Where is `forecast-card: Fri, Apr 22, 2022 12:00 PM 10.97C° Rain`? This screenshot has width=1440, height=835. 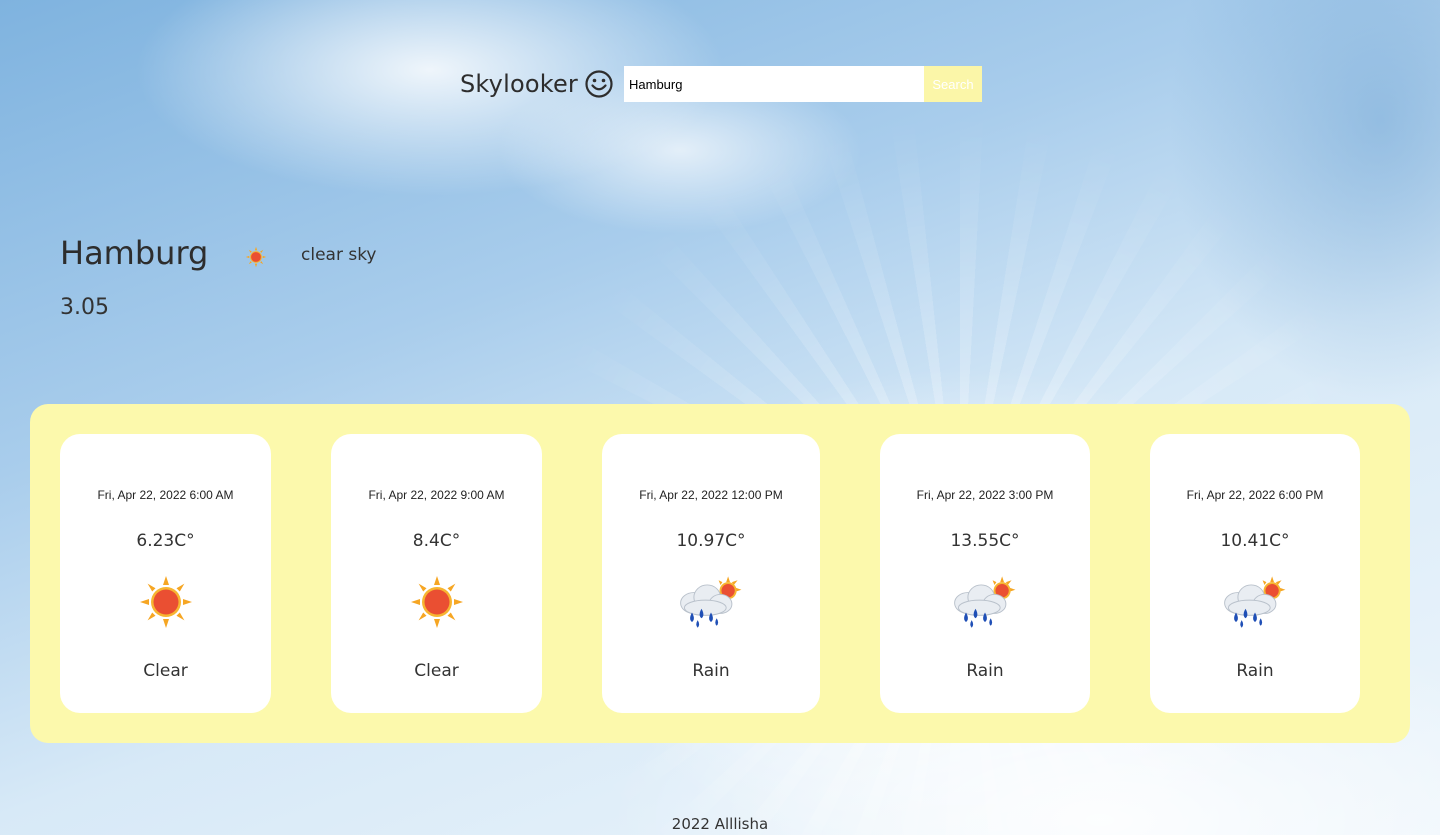 forecast-card: Fri, Apr 22, 2022 12:00 PM 10.97C° Rain is located at coordinates (711, 573).